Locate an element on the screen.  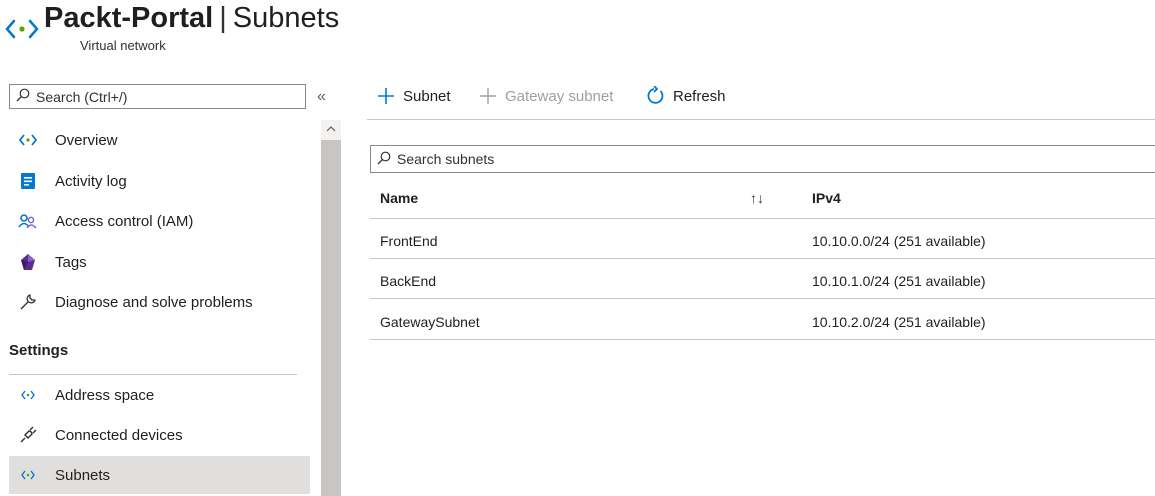
sidebar-item-label: Activity log is located at coordinates (91, 181).